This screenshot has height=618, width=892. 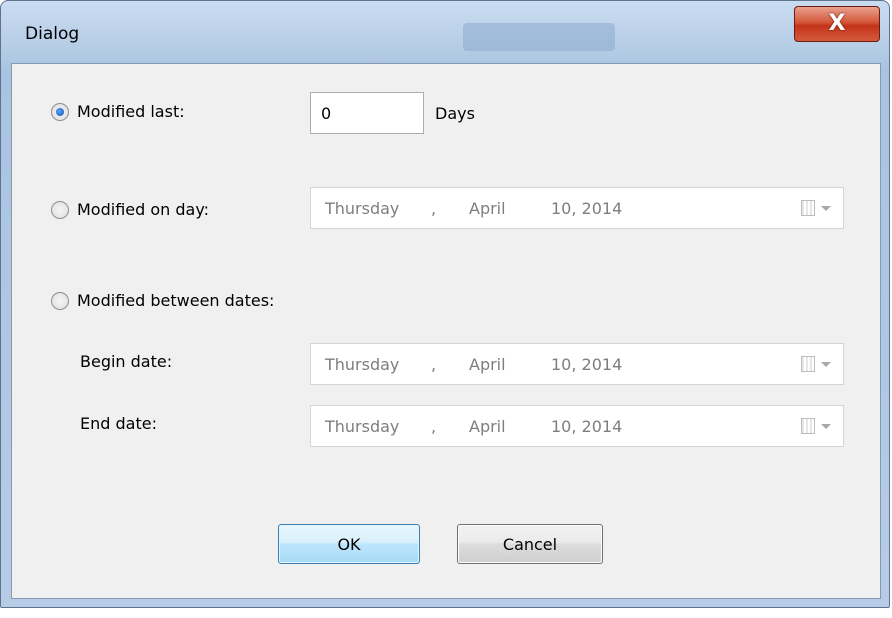 I want to click on close-button: X, so click(x=837, y=24).